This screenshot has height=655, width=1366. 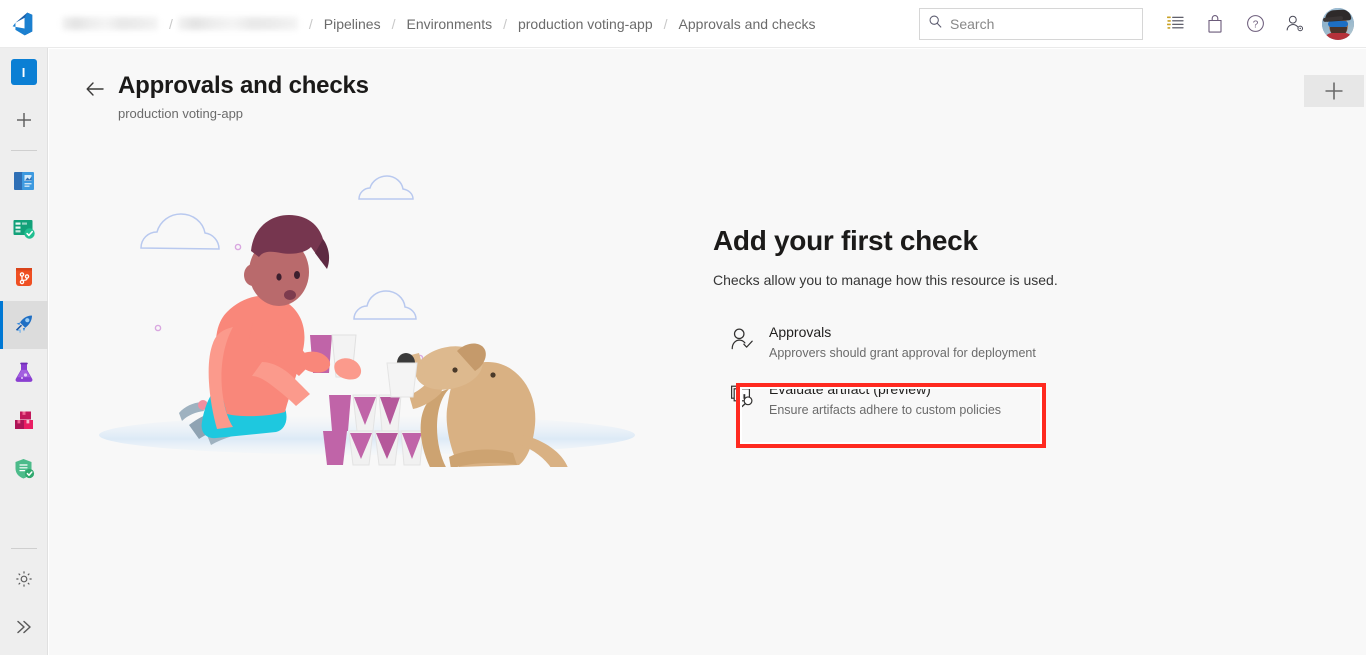 I want to click on artifacts-icon, so click(x=23, y=420).